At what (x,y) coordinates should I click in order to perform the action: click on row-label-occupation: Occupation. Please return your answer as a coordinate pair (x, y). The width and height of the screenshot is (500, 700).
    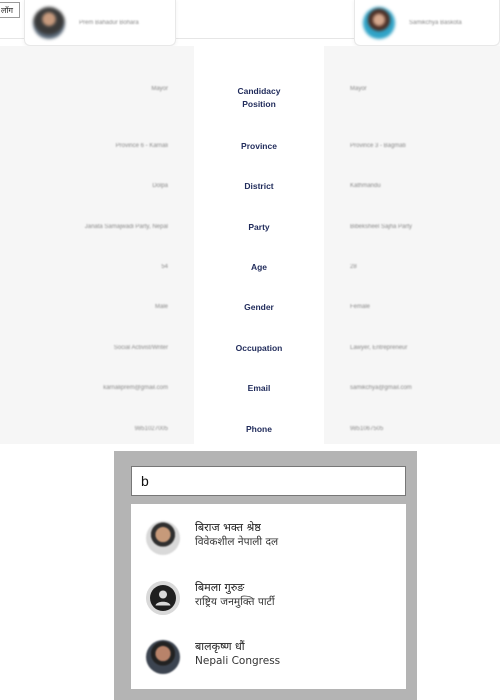
    Looking at the image, I should click on (259, 348).